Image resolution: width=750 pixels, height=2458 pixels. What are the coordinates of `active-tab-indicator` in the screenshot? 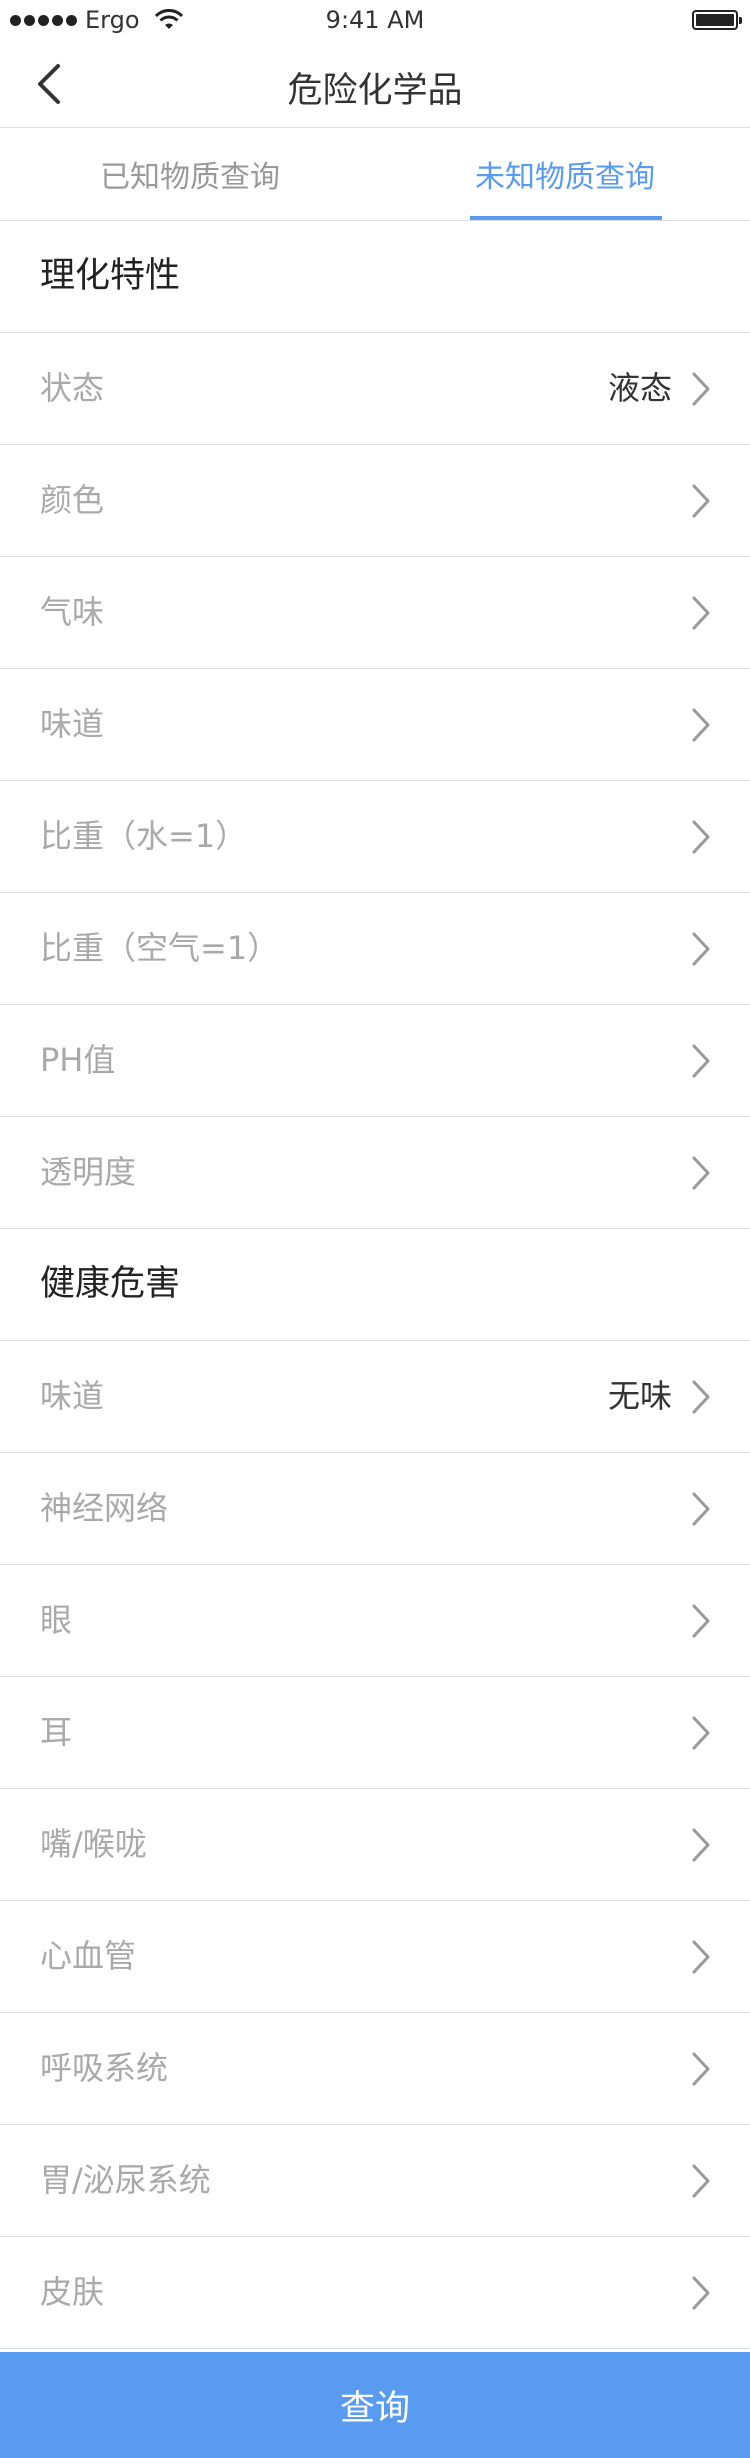 It's located at (566, 218).